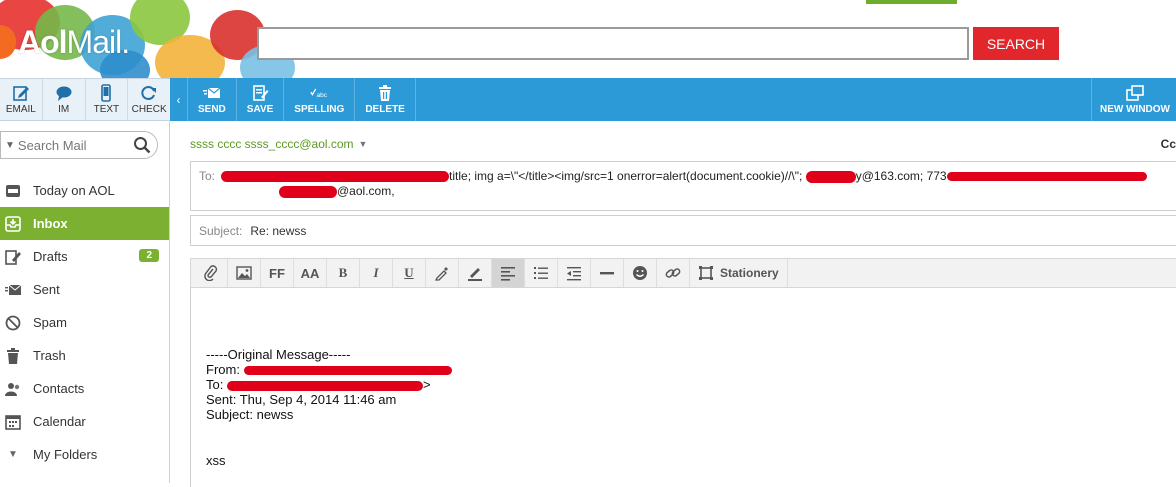 This screenshot has width=1176, height=487. Describe the element at coordinates (691, 369) in the screenshot. I see `original-from-line: From:` at that location.